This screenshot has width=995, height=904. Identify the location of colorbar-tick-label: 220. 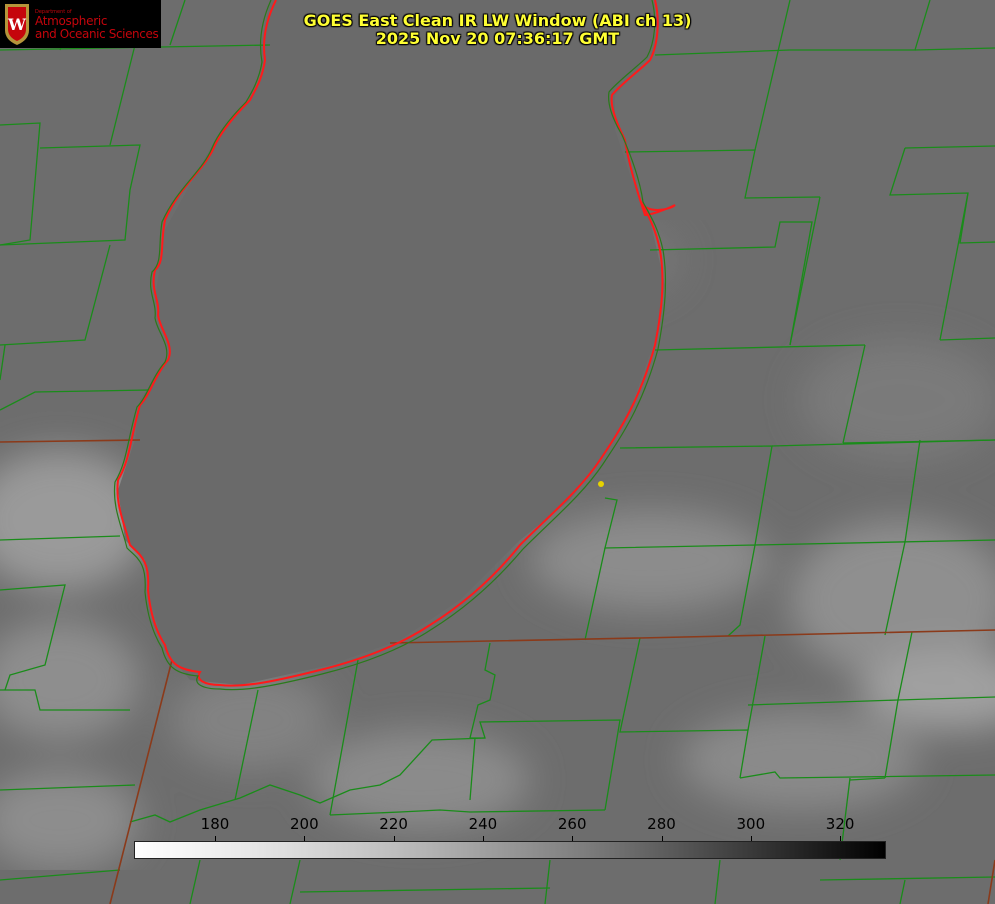
(393, 824).